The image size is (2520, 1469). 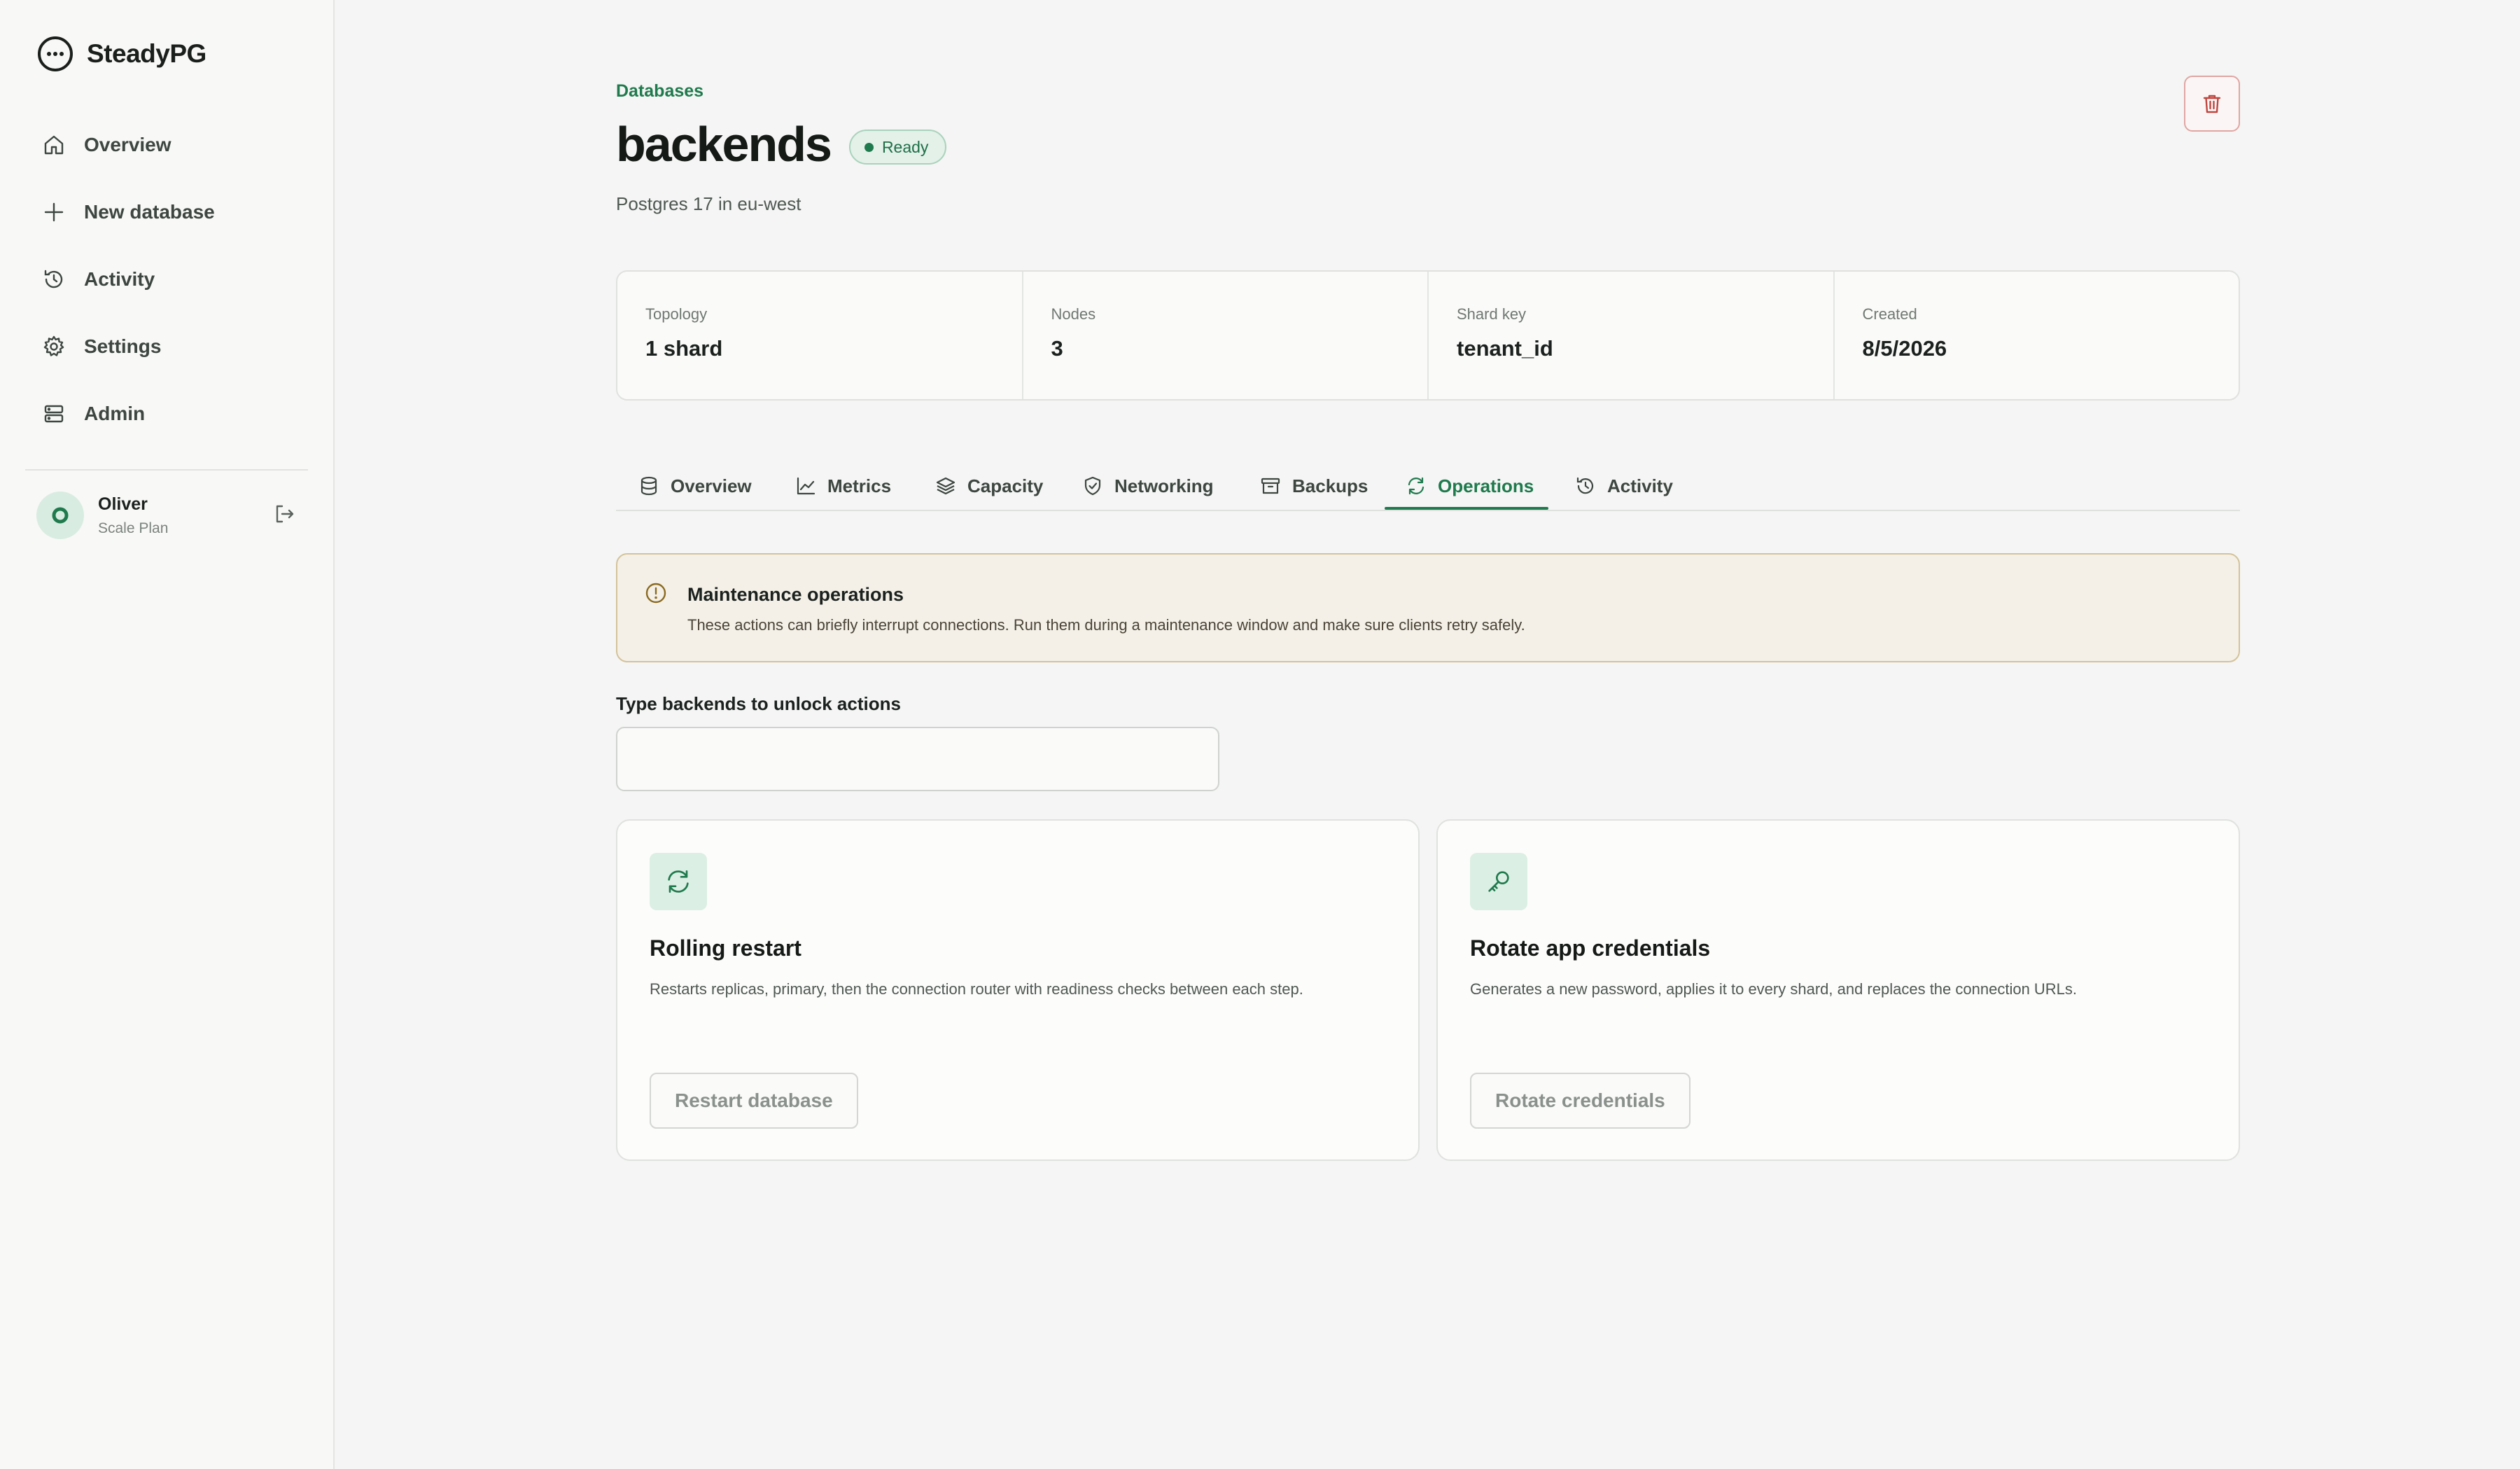 What do you see at coordinates (945, 486) in the screenshot?
I see `layers-icon` at bounding box center [945, 486].